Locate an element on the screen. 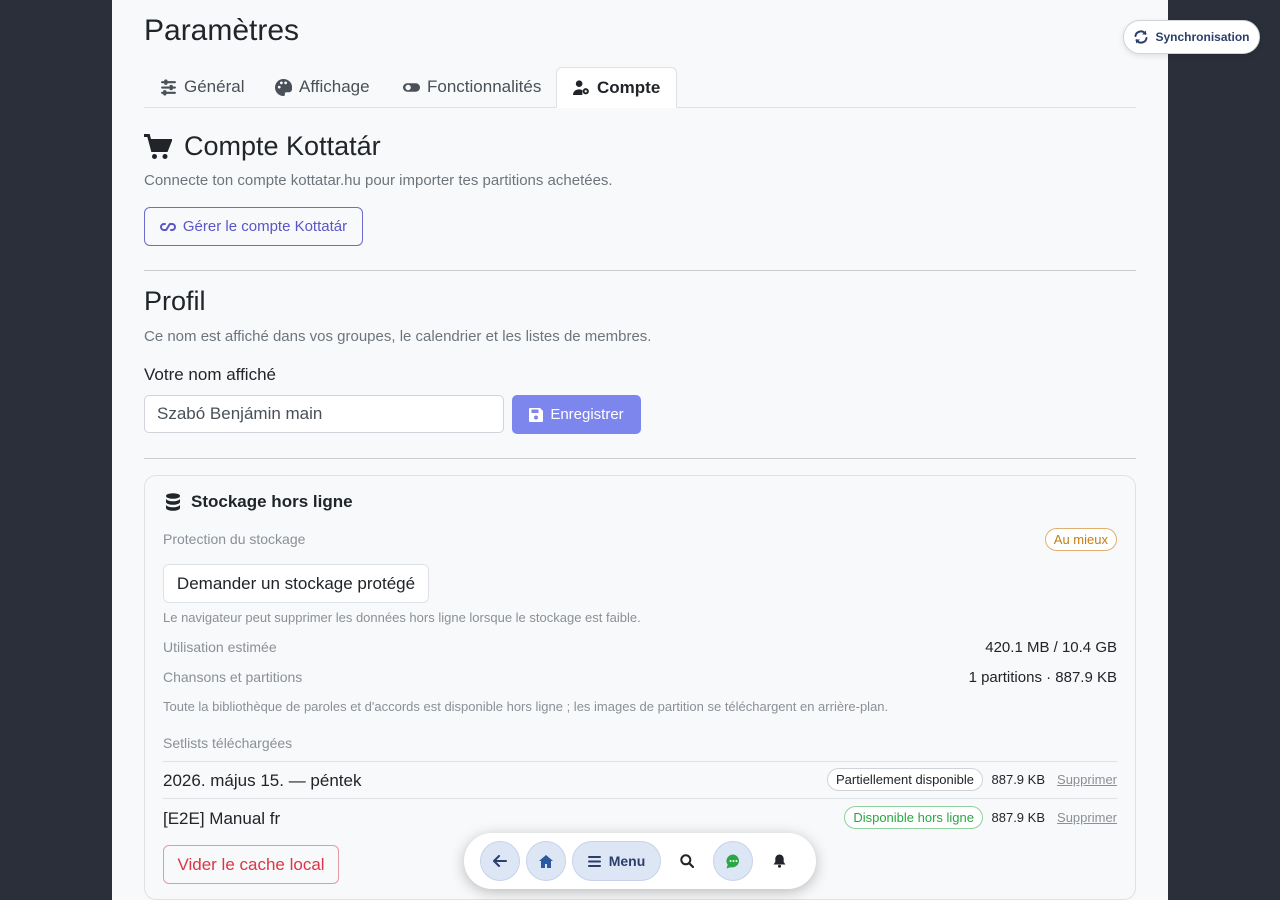 Image resolution: width=1280 pixels, height=900 pixels. user-gear-icon is located at coordinates (581, 88).